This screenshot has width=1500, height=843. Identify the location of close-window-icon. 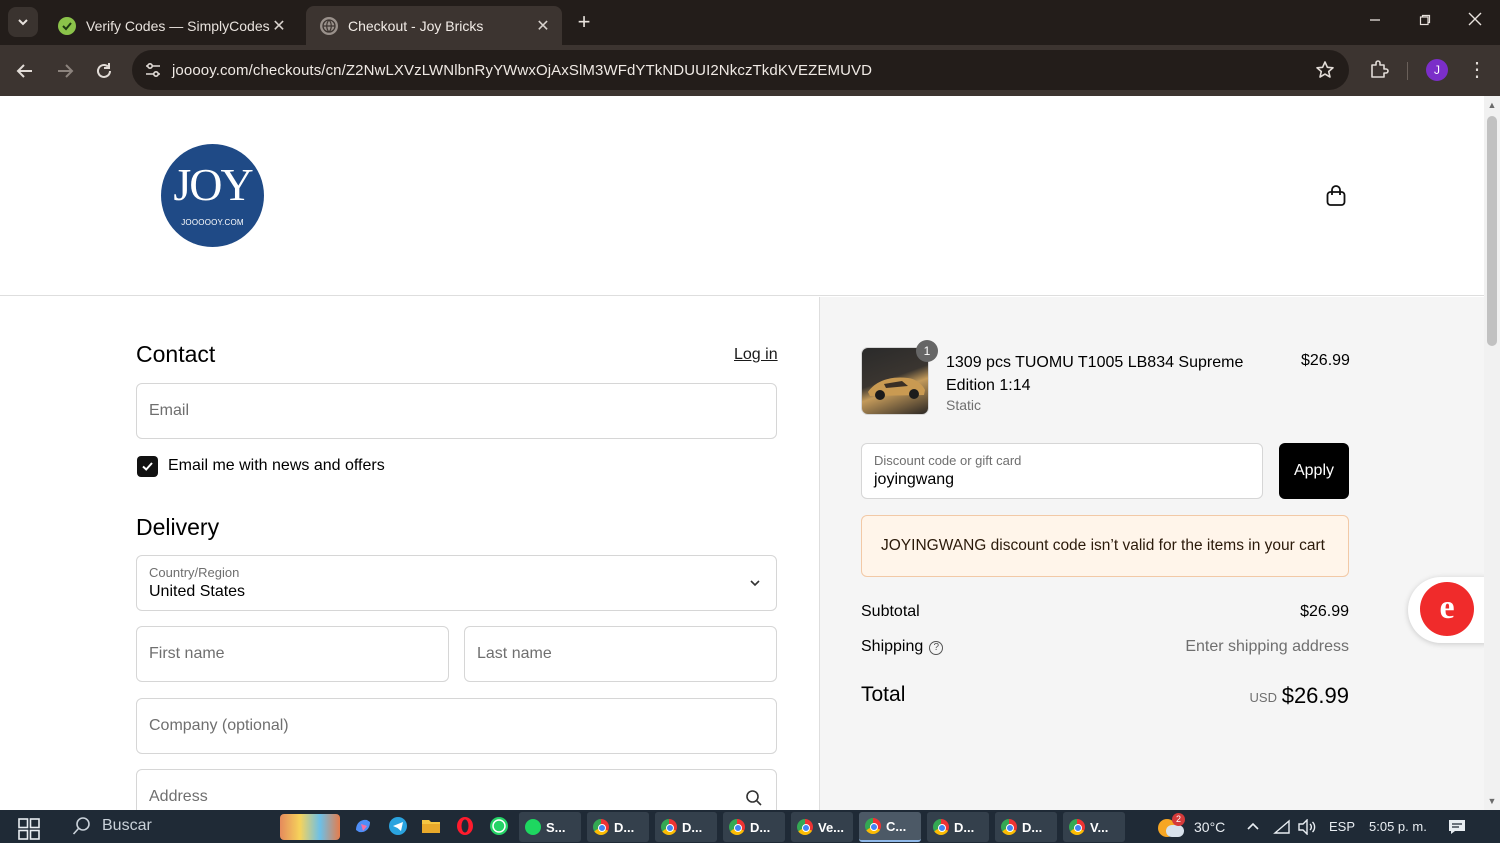
(1475, 22).